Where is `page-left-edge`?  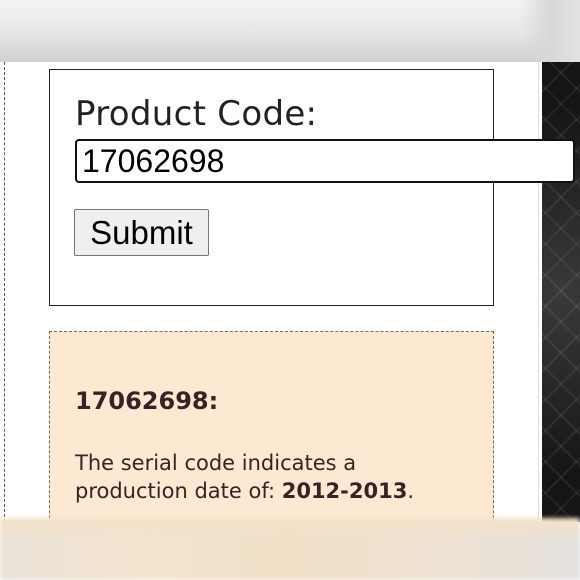 page-left-edge is located at coordinates (2, 292).